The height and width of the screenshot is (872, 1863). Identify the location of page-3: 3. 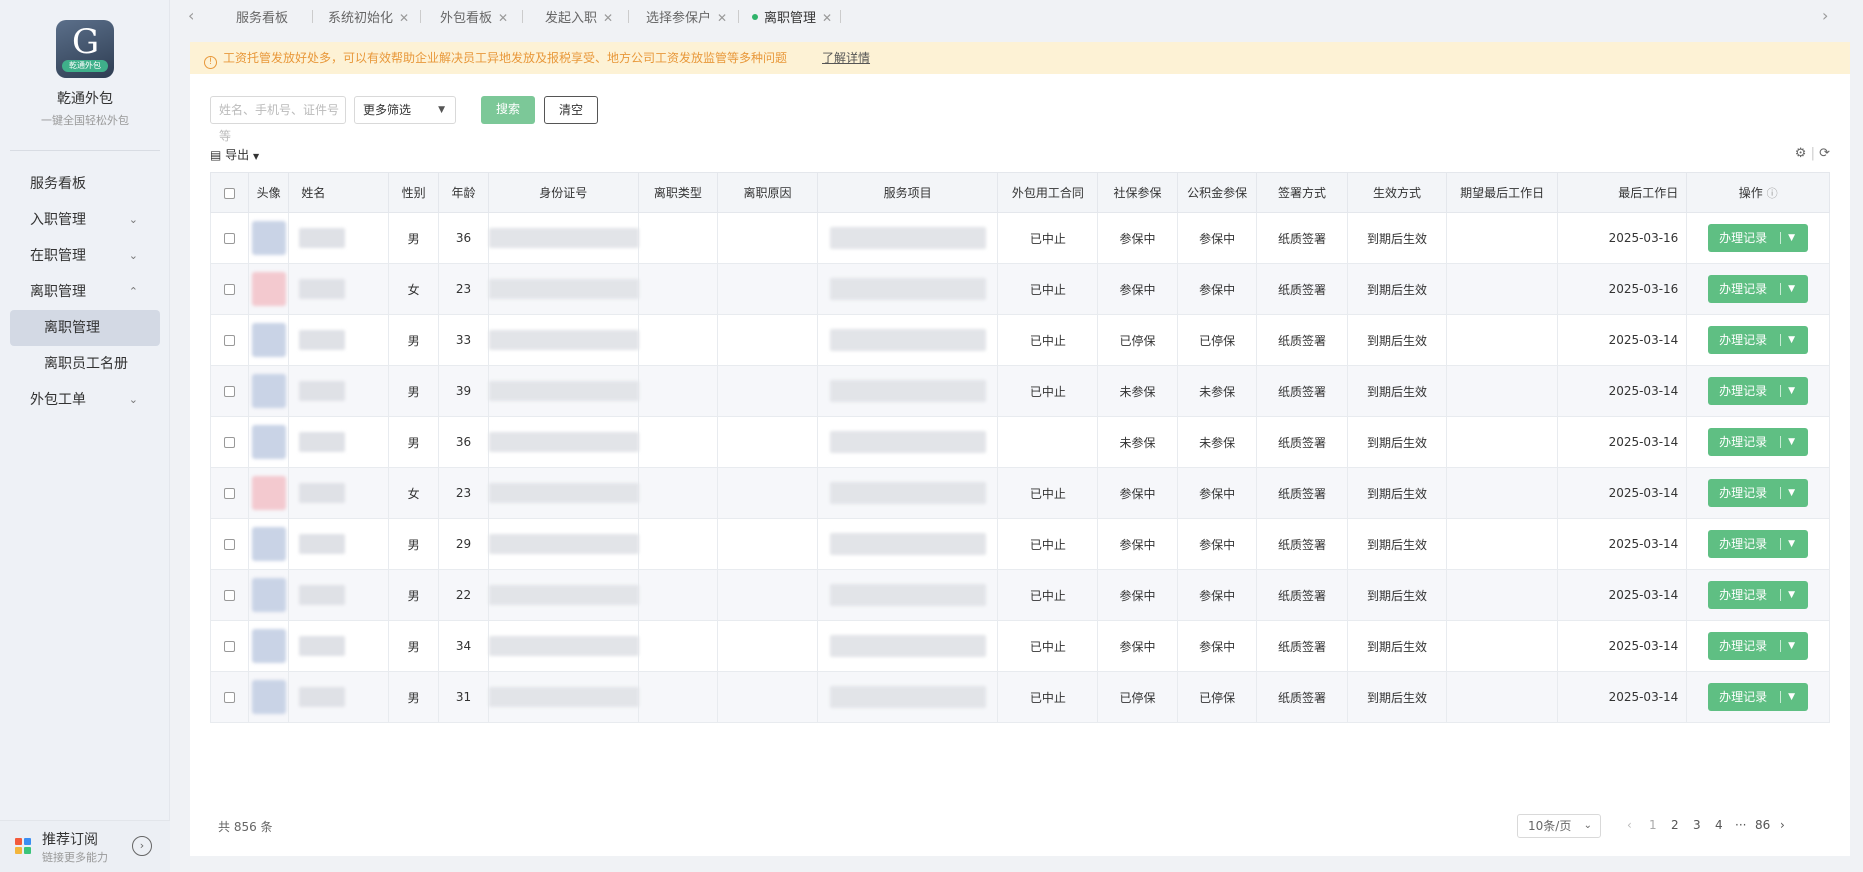
(1697, 825).